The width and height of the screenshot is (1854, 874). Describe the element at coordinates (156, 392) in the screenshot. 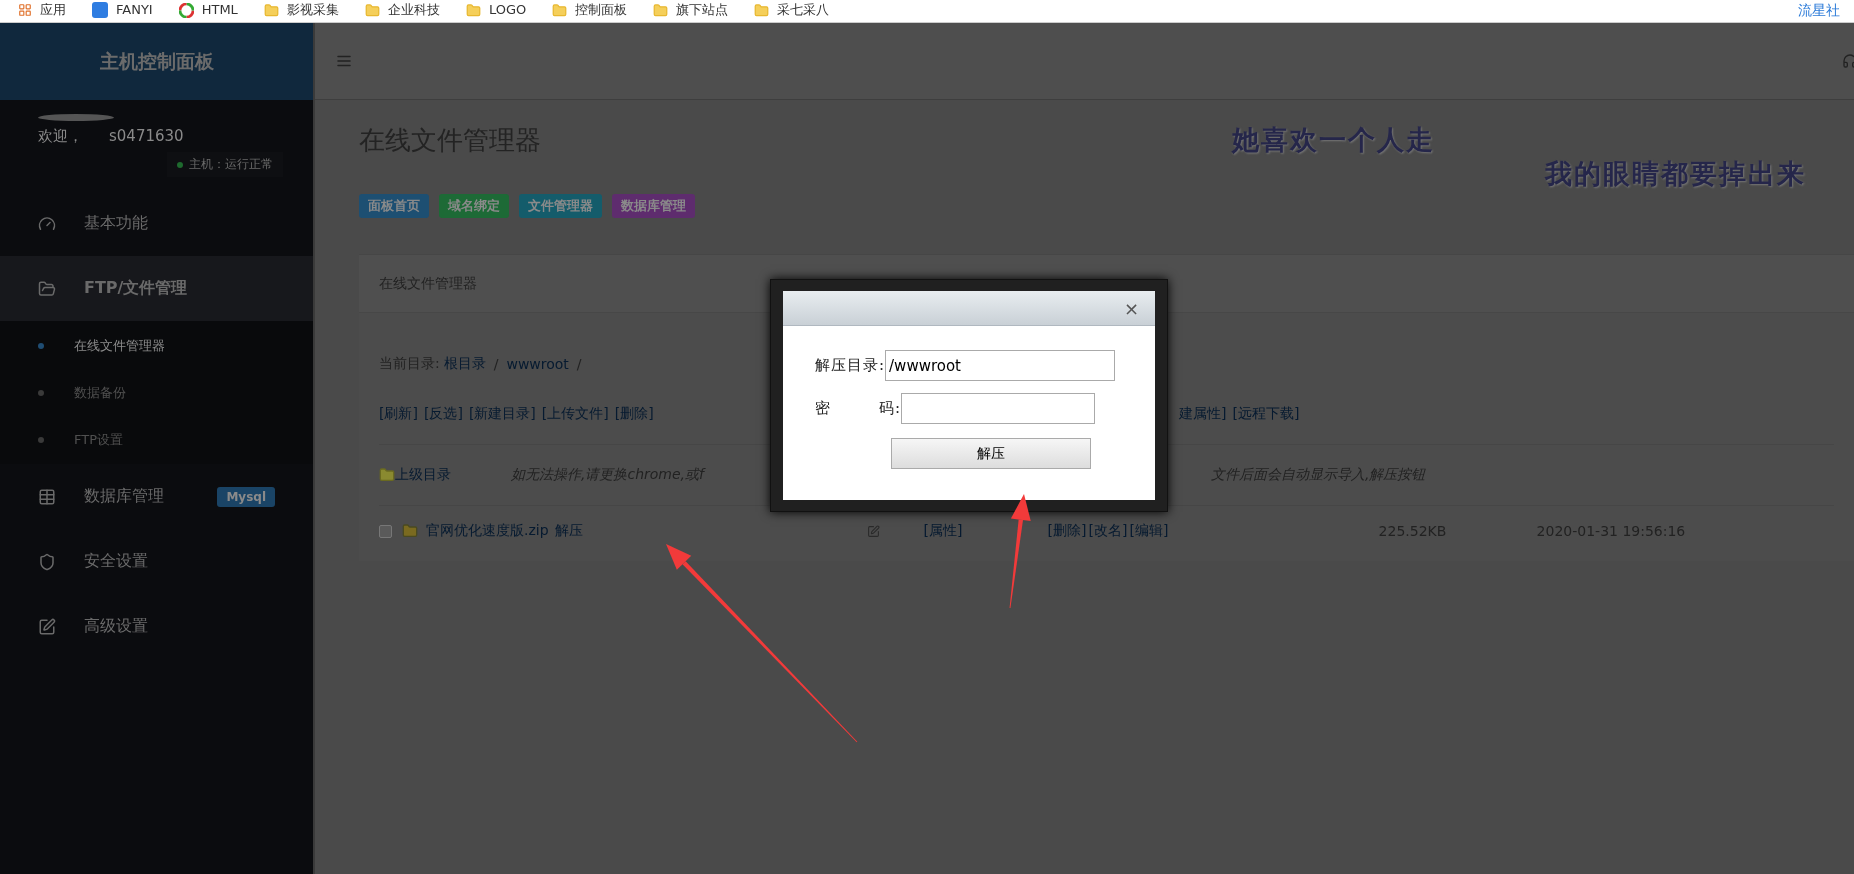

I see `submenu-item: 数据备份` at that location.